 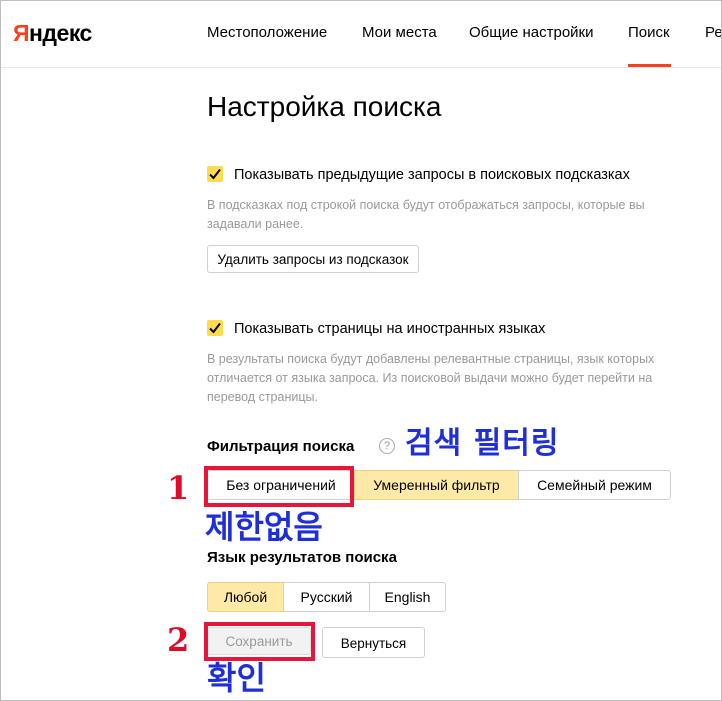 I want to click on language-option-english: English, so click(x=407, y=597).